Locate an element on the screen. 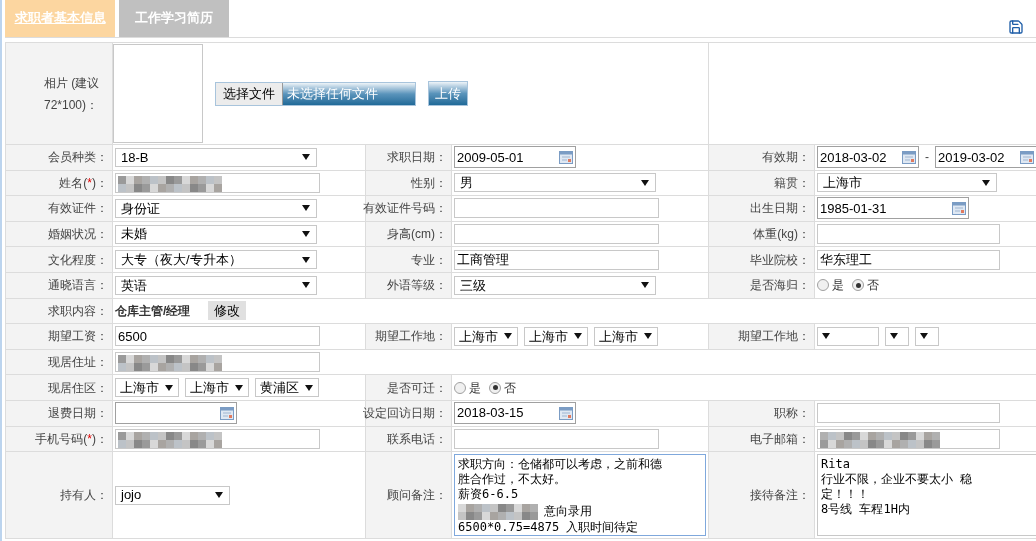 The image size is (1036, 541). note-line: 意向录用 is located at coordinates (568, 511).